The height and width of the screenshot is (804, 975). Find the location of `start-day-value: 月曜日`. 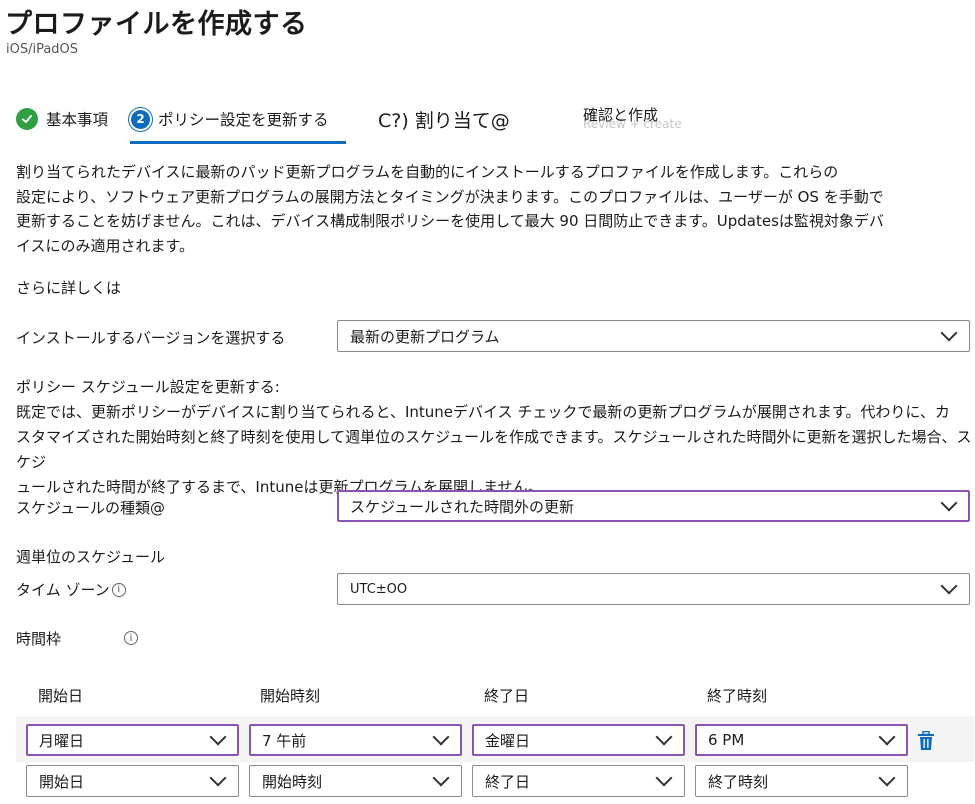

start-day-value: 月曜日 is located at coordinates (62, 740).